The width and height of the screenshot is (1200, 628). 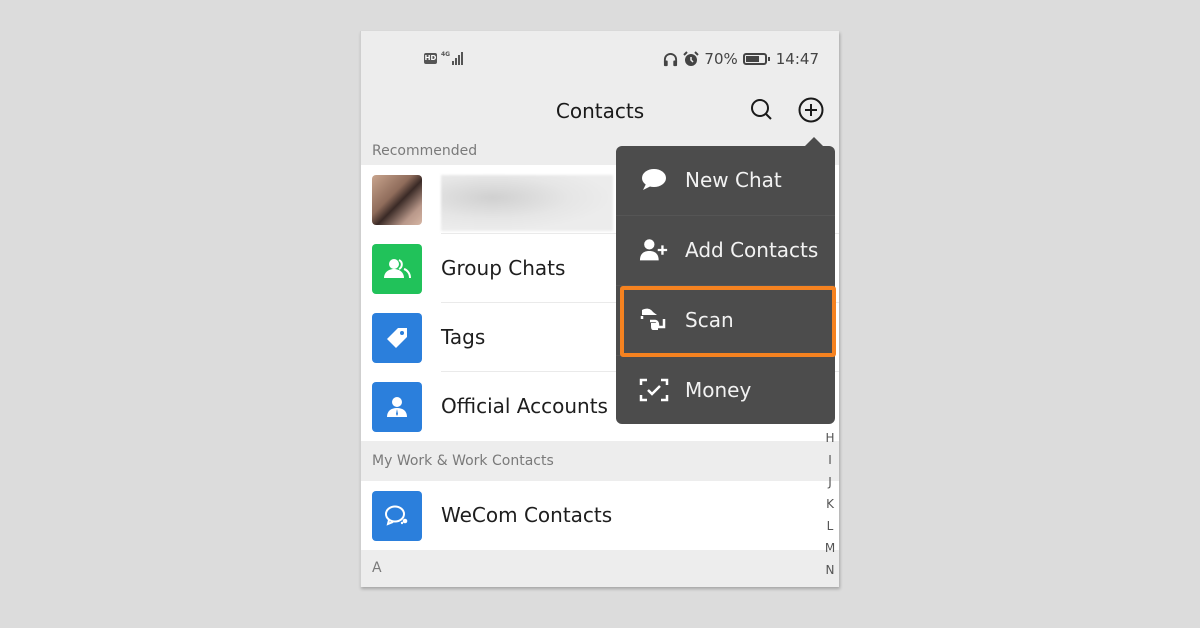 What do you see at coordinates (377, 568) in the screenshot?
I see `section-header-letter-a: A` at bounding box center [377, 568].